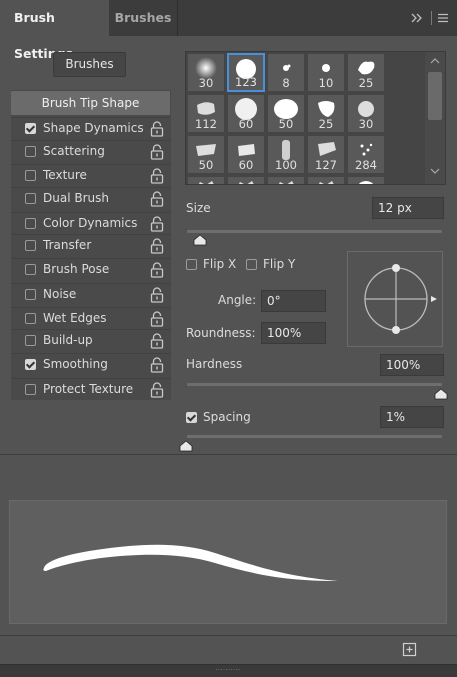 The height and width of the screenshot is (677, 457). I want to click on new-brush-preset-icon, so click(409, 649).